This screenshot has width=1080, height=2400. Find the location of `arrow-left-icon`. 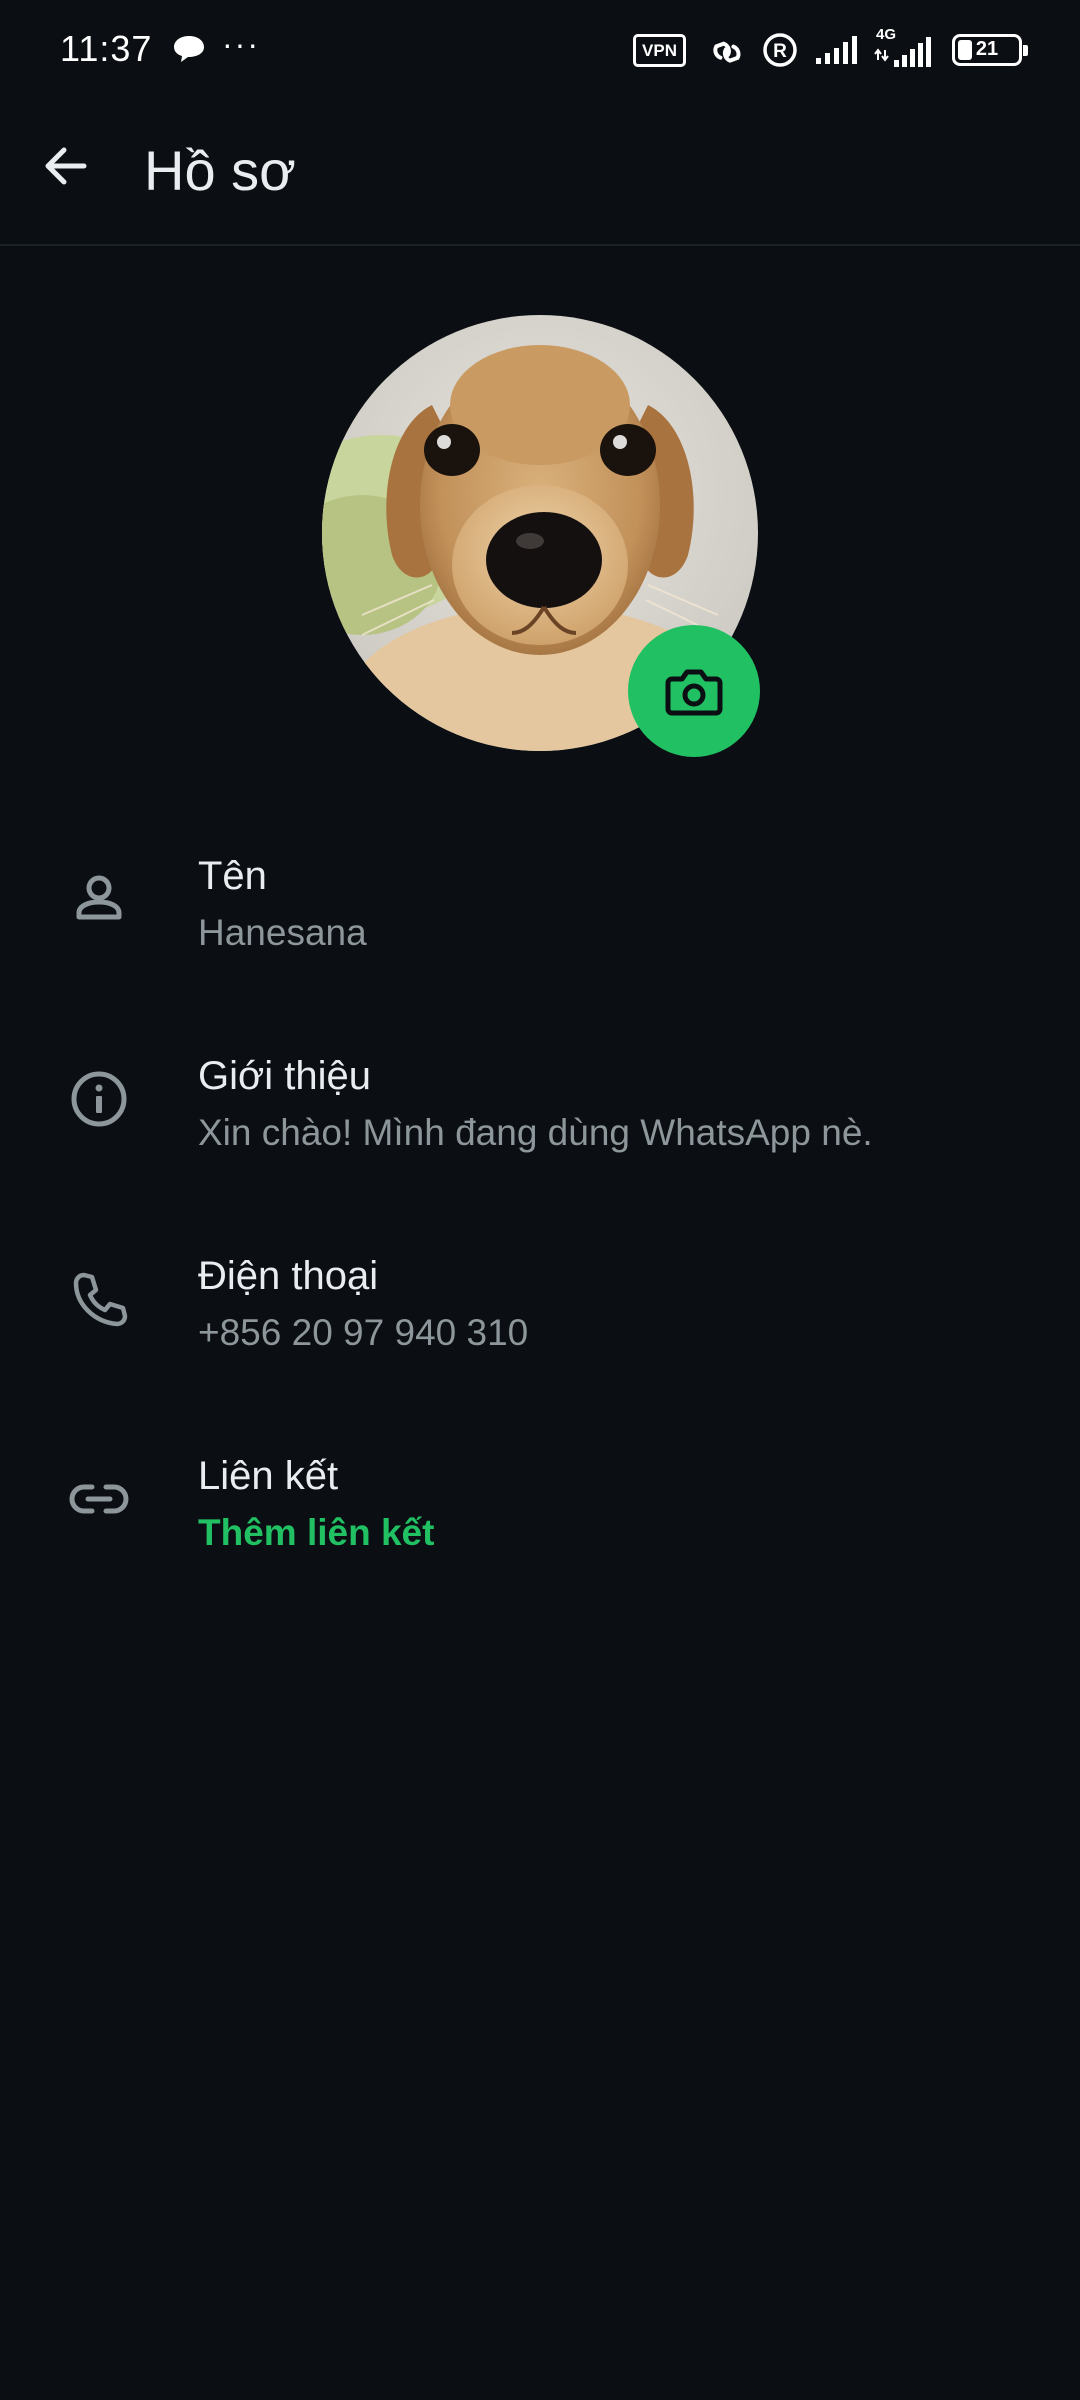

arrow-left-icon is located at coordinates (66, 166).